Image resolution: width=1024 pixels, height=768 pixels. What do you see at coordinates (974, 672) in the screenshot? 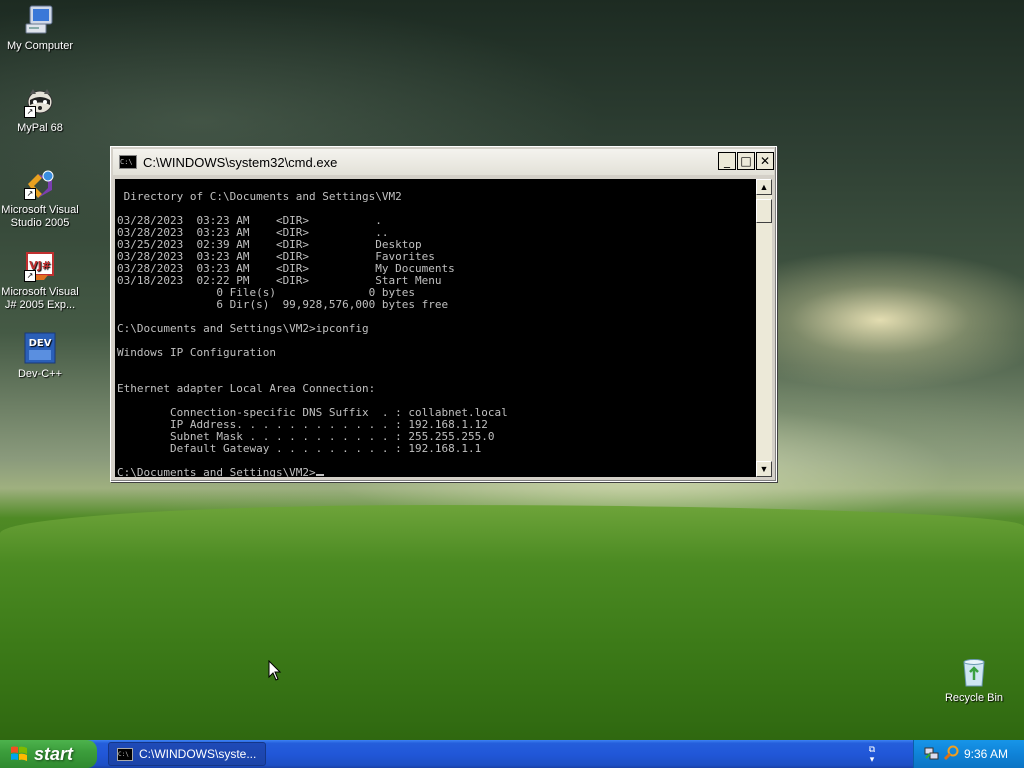
I see `recycle-bin-icon` at bounding box center [974, 672].